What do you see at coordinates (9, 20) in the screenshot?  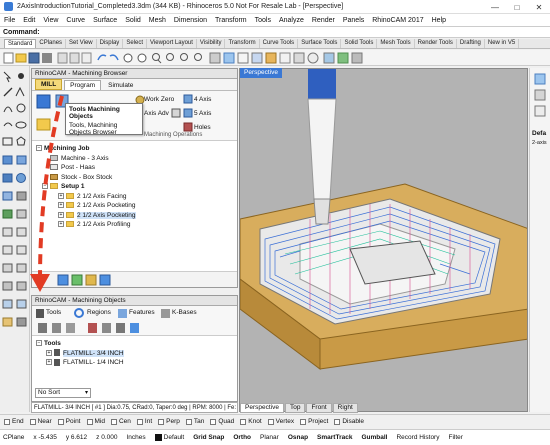 I see `menu-file: File` at bounding box center [9, 20].